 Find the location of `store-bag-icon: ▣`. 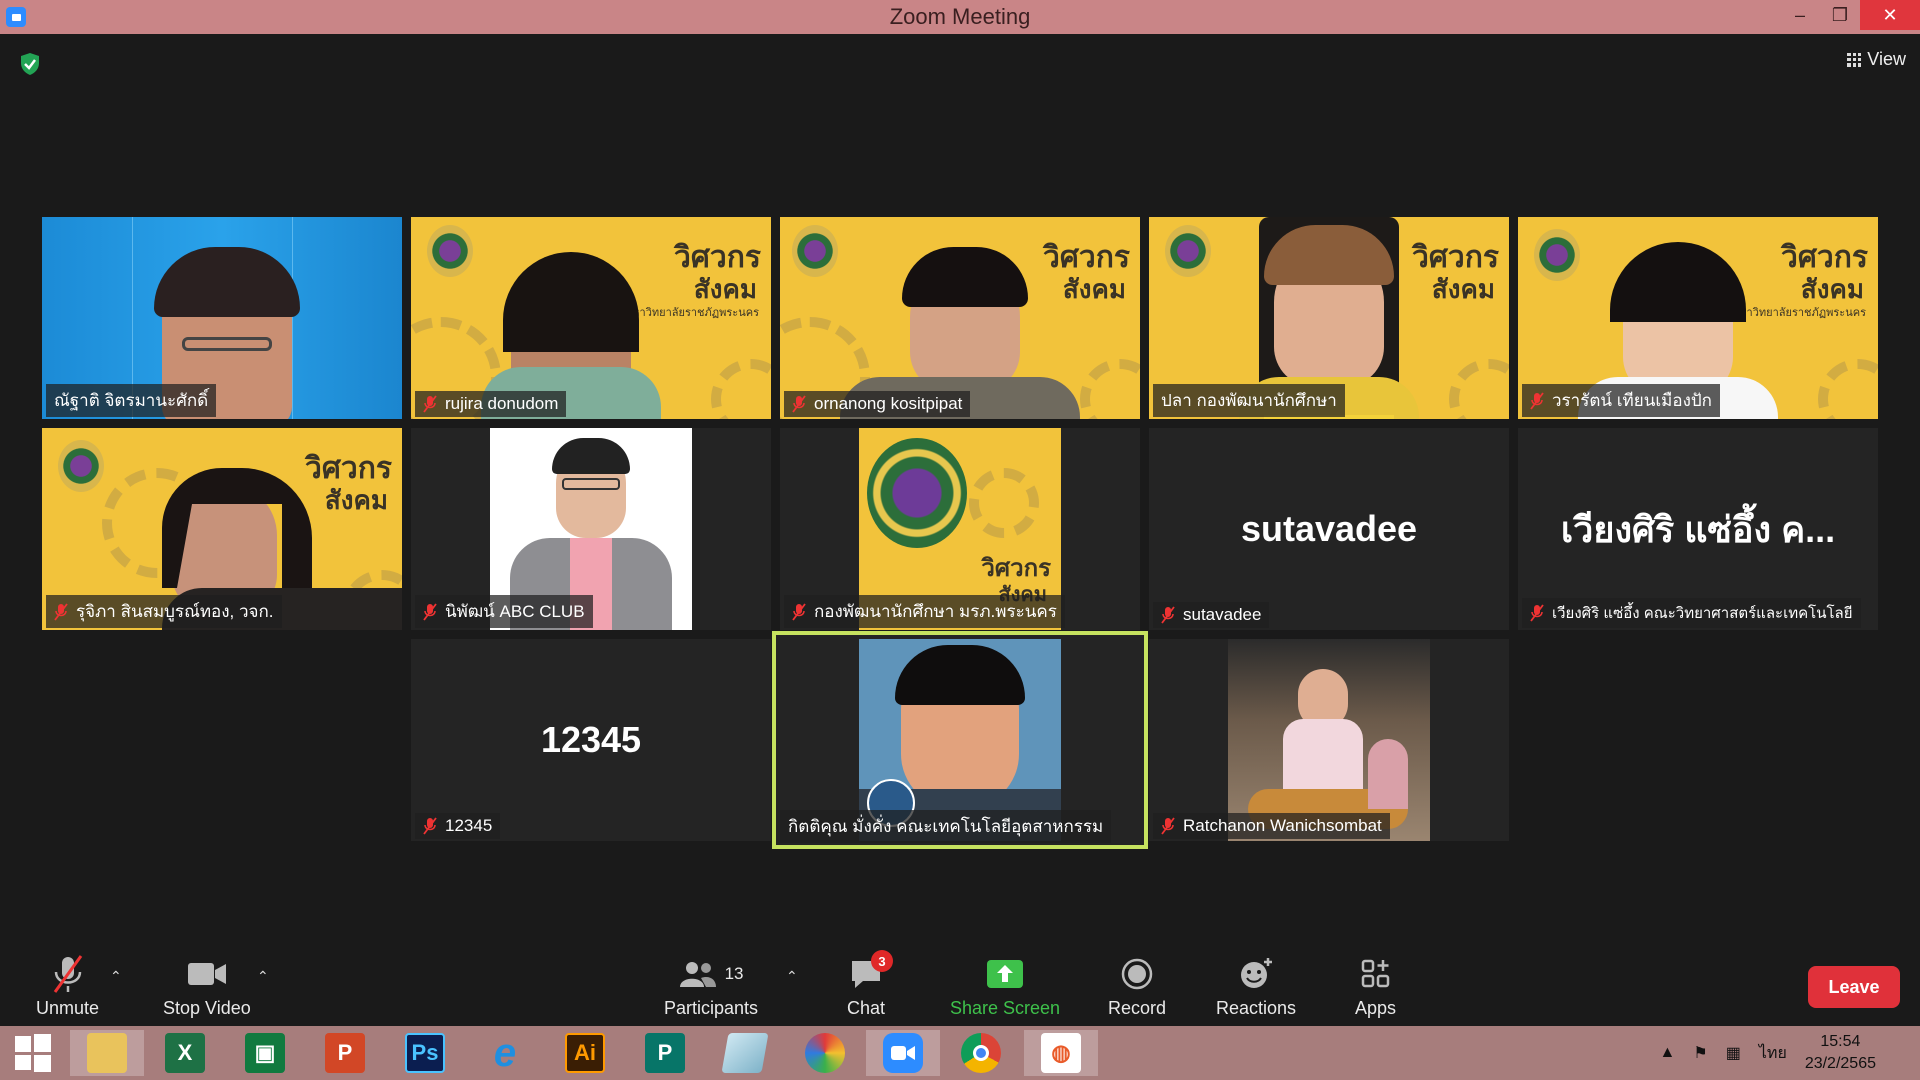

store-bag-icon: ▣ is located at coordinates (265, 1053).